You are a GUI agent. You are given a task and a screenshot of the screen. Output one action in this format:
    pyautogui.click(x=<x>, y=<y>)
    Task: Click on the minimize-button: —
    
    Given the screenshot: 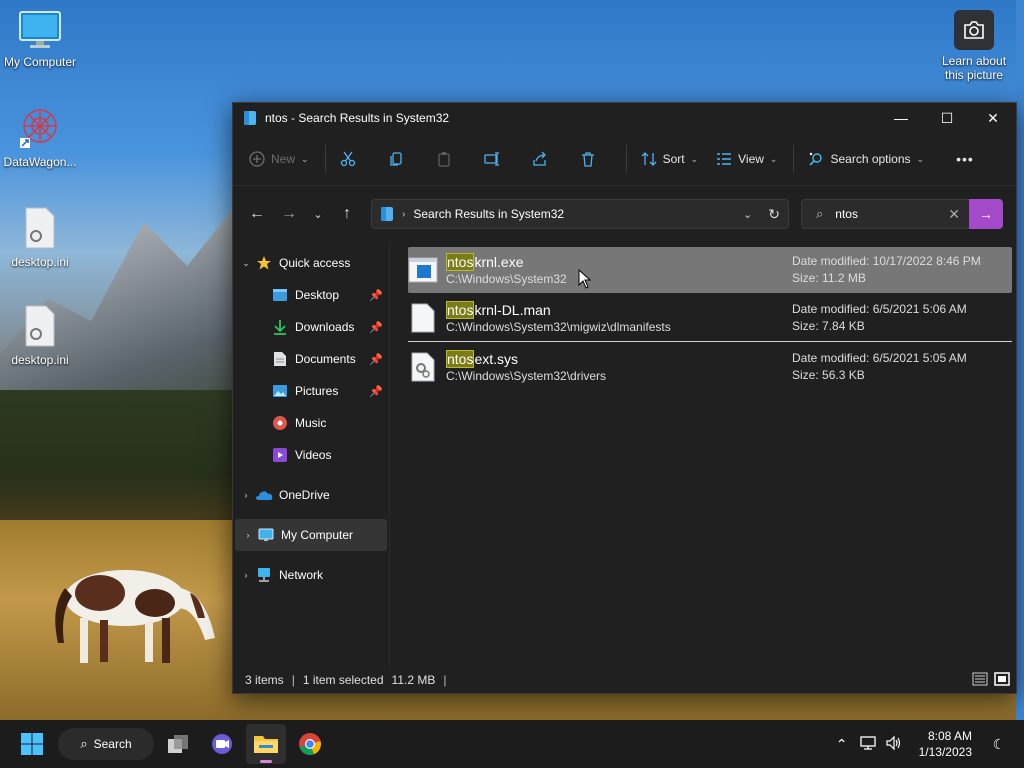 What is the action you would take?
    pyautogui.click(x=901, y=118)
    